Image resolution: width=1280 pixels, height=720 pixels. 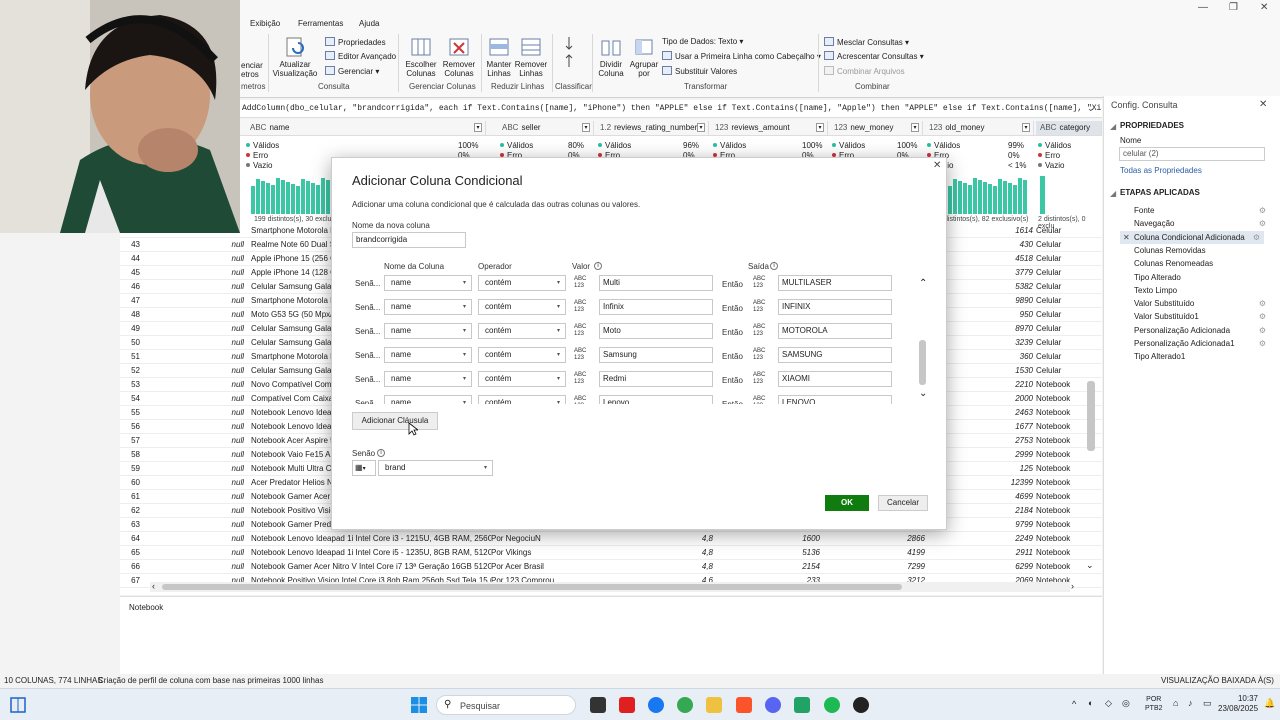 I want to click on scroll-down-icon: ⌄, so click(x=1090, y=565).